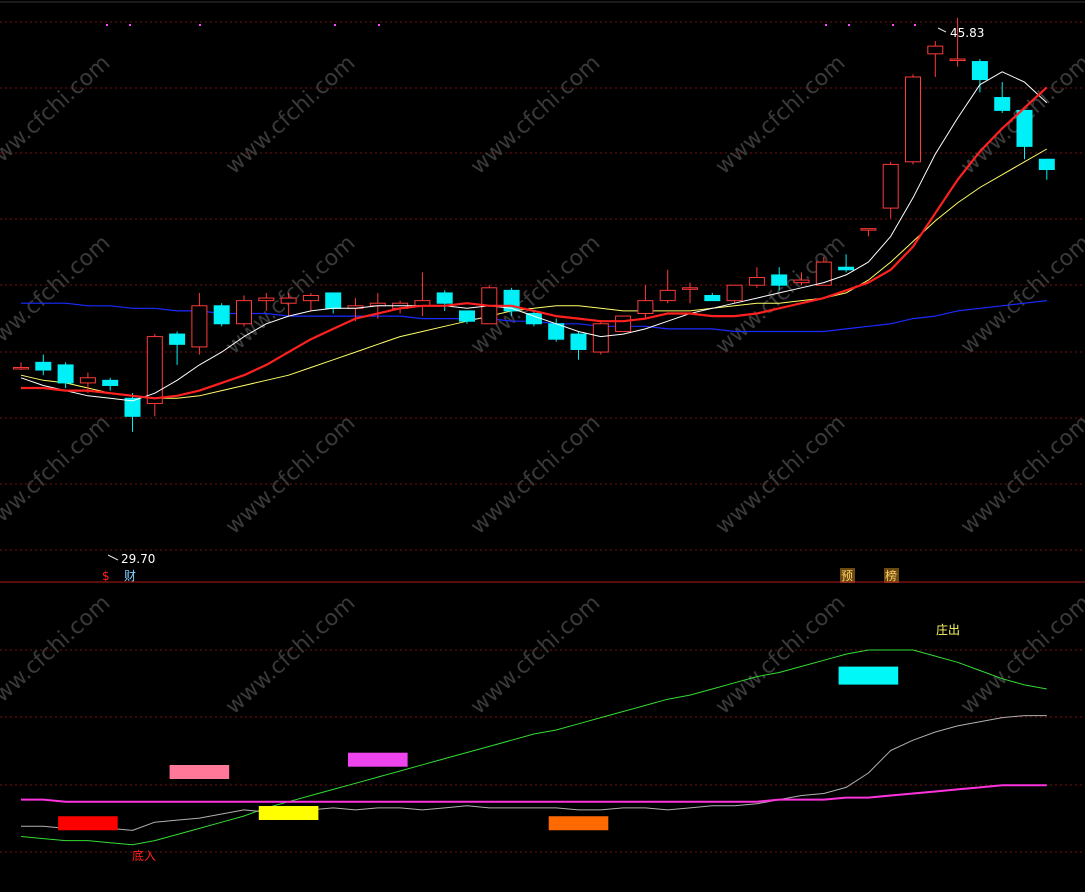  I want to click on bottom-signal-label: 底入, so click(144, 855).